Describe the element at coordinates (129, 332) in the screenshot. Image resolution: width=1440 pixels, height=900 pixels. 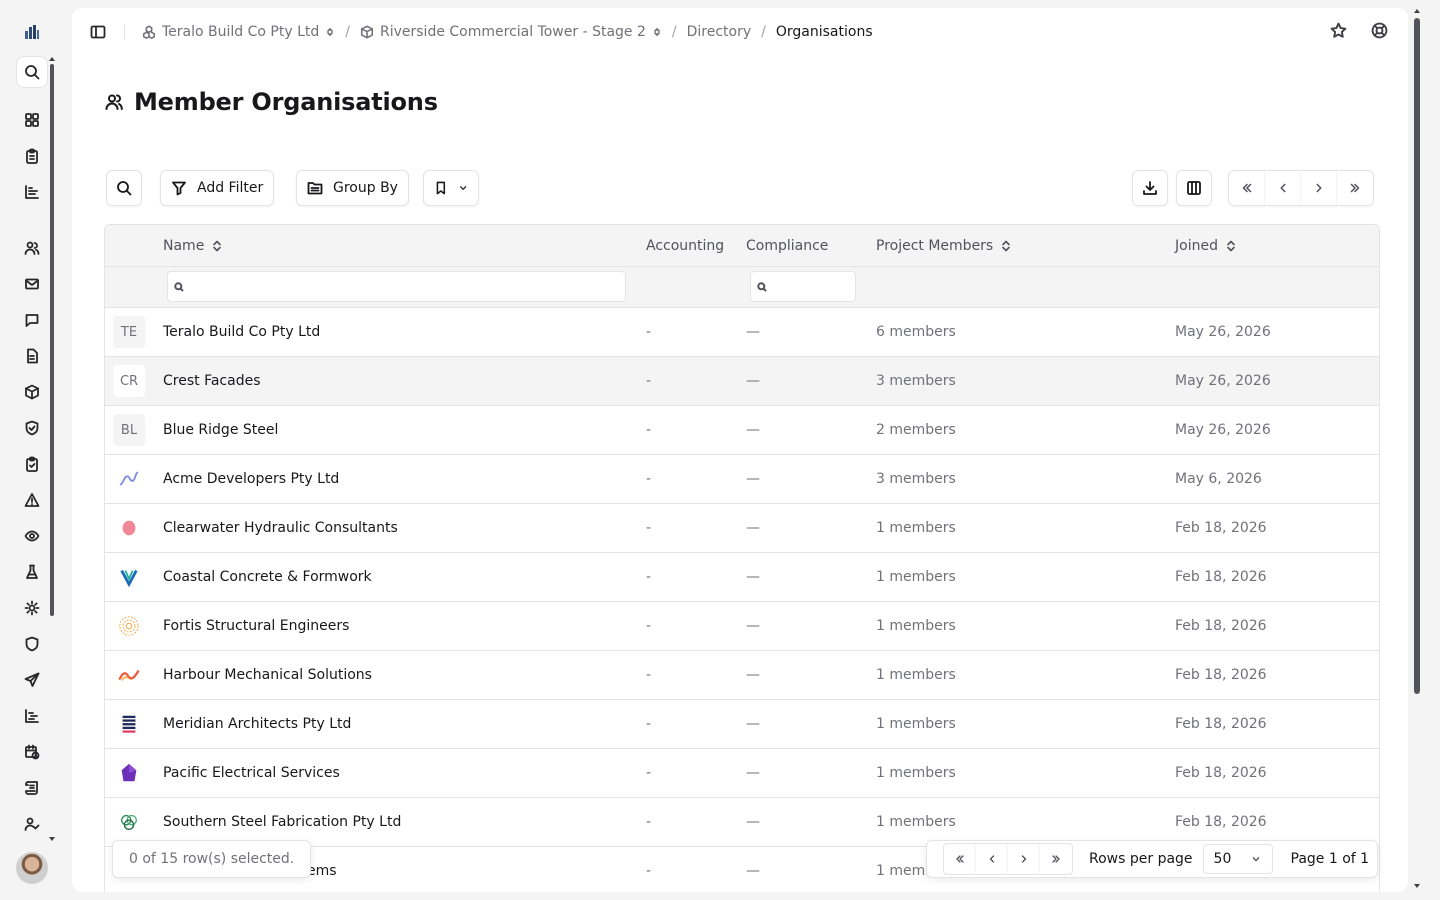
I see `org-initials: TE` at that location.